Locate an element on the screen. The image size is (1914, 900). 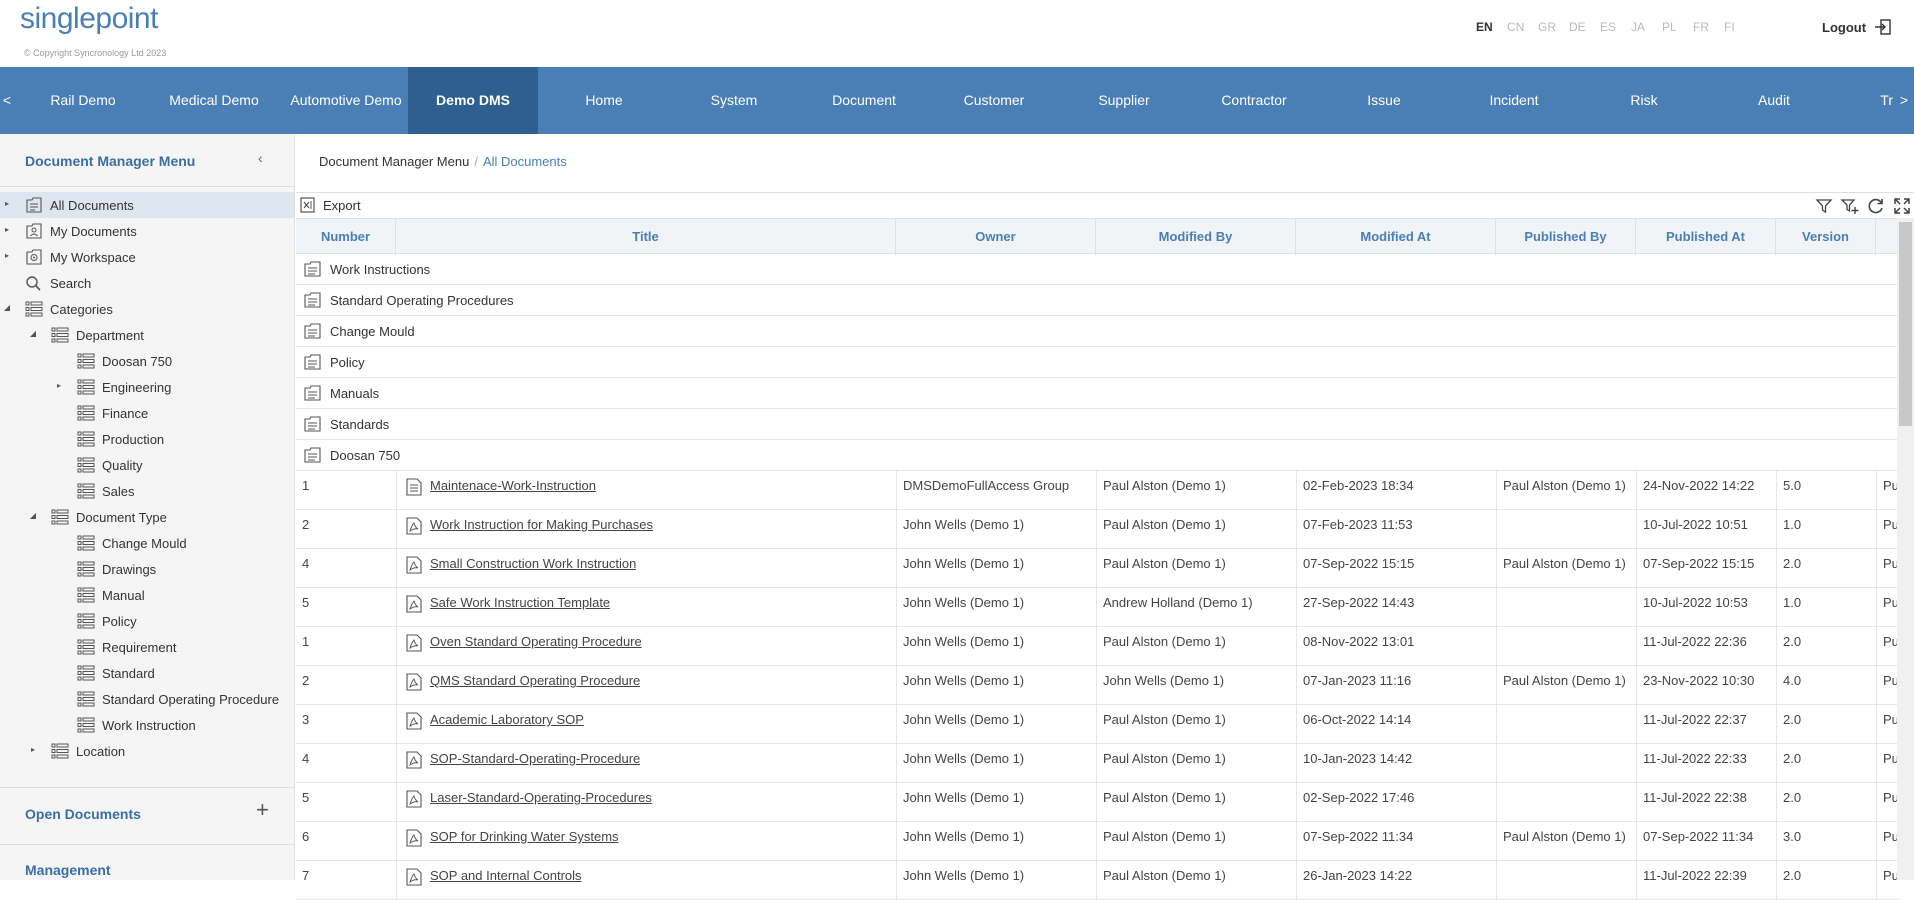
sidebar-item-my-documents: ▸ My Documents is located at coordinates (147, 231).